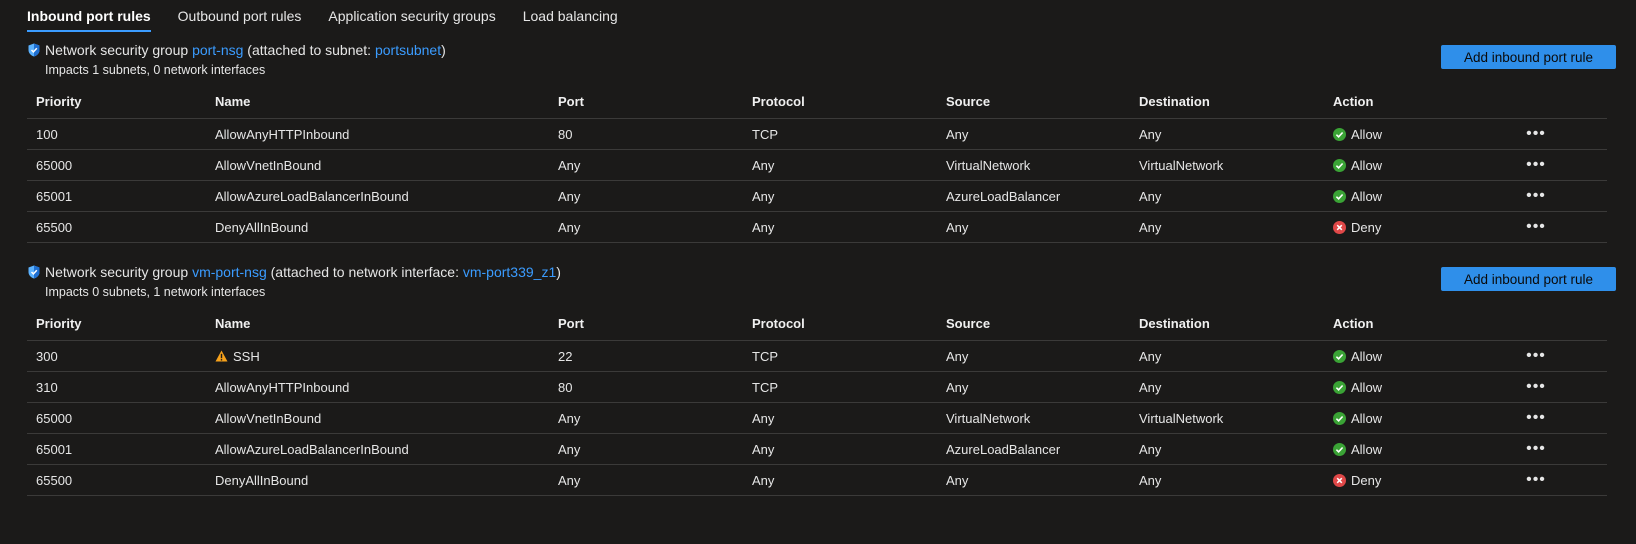  What do you see at coordinates (47, 134) in the screenshot?
I see `priority-cell: 100` at bounding box center [47, 134].